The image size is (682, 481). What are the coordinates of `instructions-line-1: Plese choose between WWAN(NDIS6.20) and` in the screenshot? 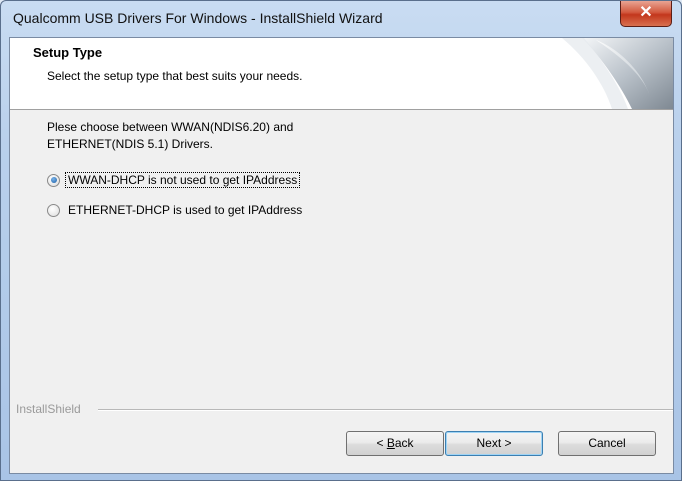 It's located at (170, 127).